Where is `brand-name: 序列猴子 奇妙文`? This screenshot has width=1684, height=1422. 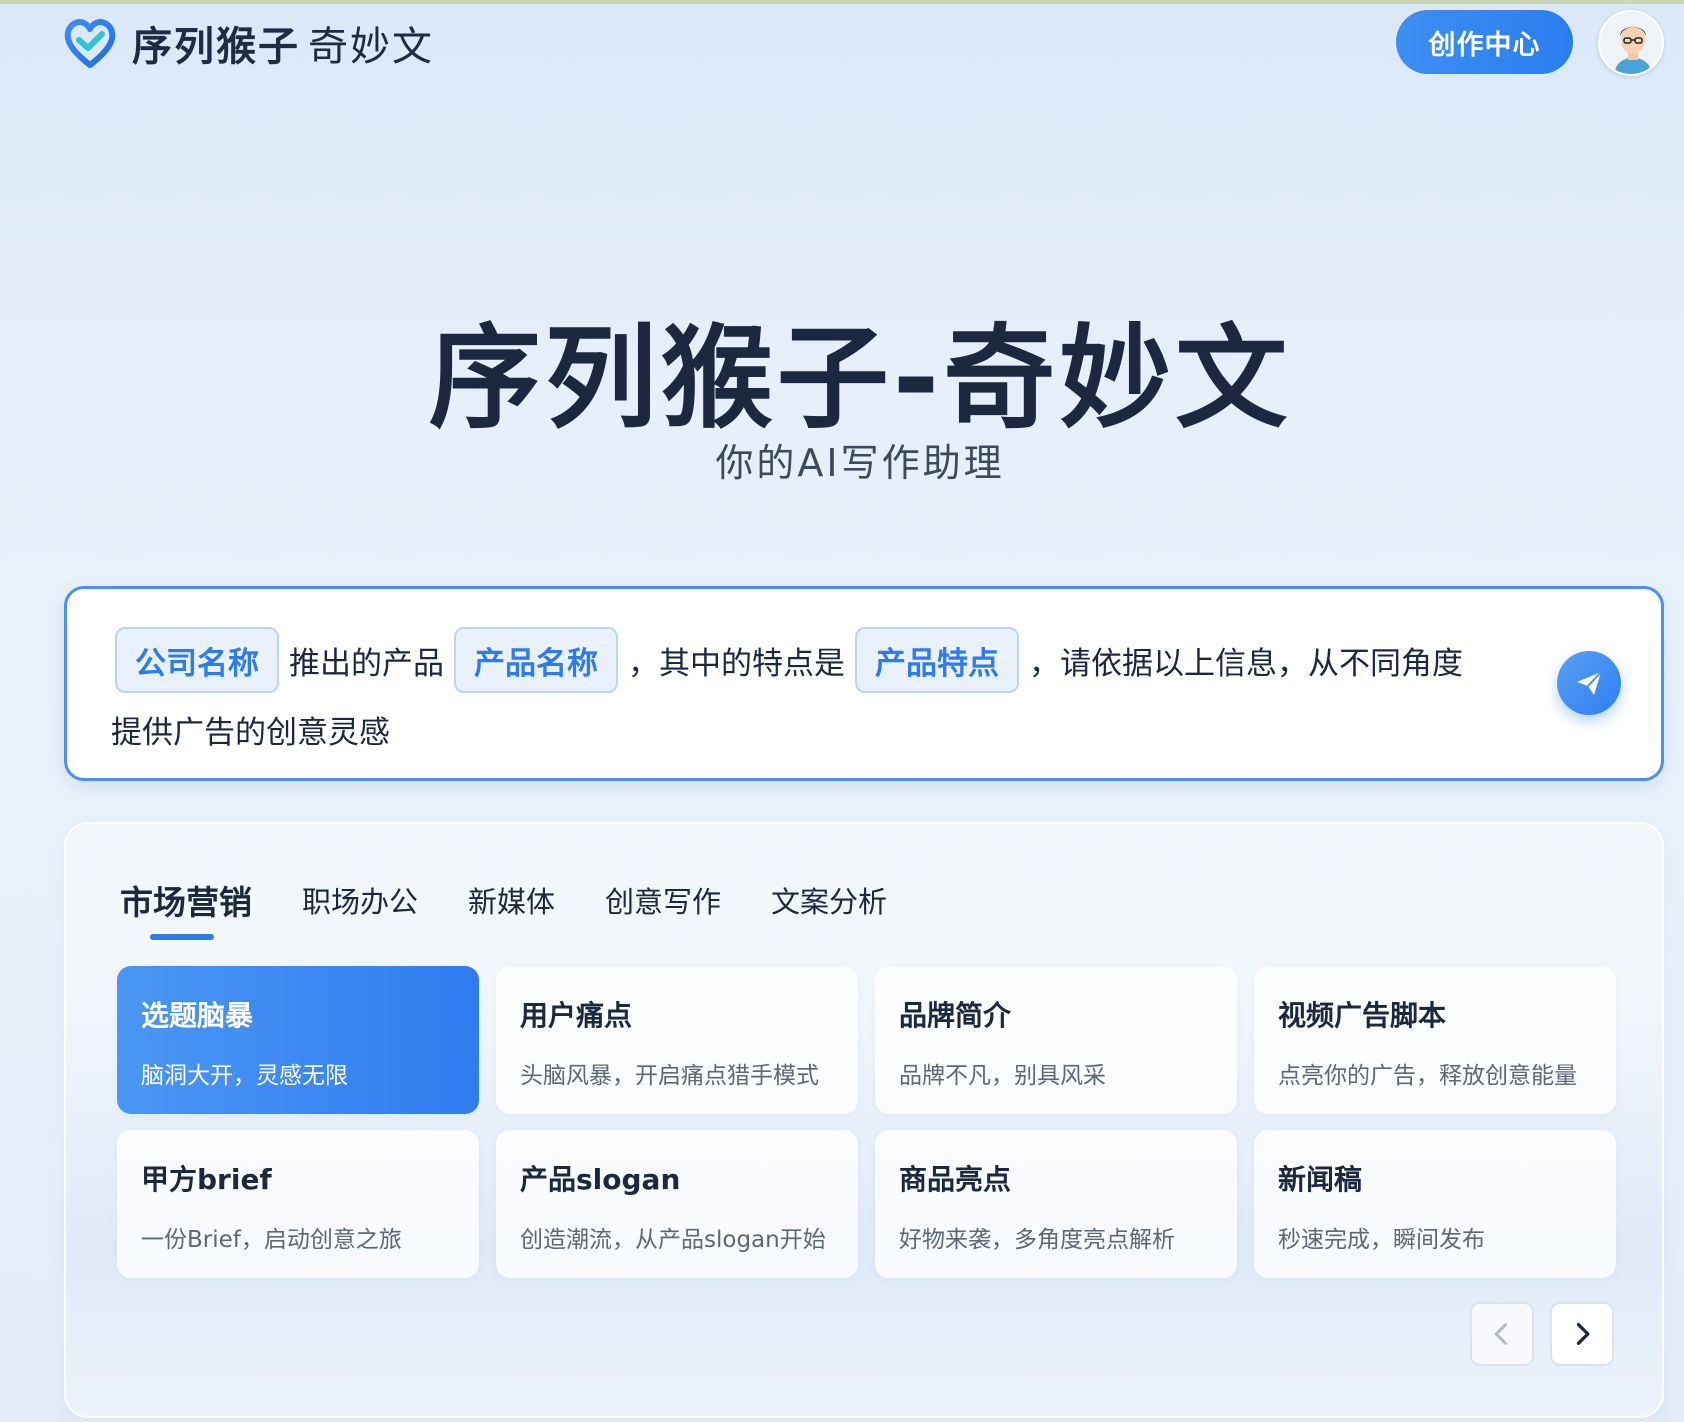 brand-name: 序列猴子 奇妙文 is located at coordinates (283, 43).